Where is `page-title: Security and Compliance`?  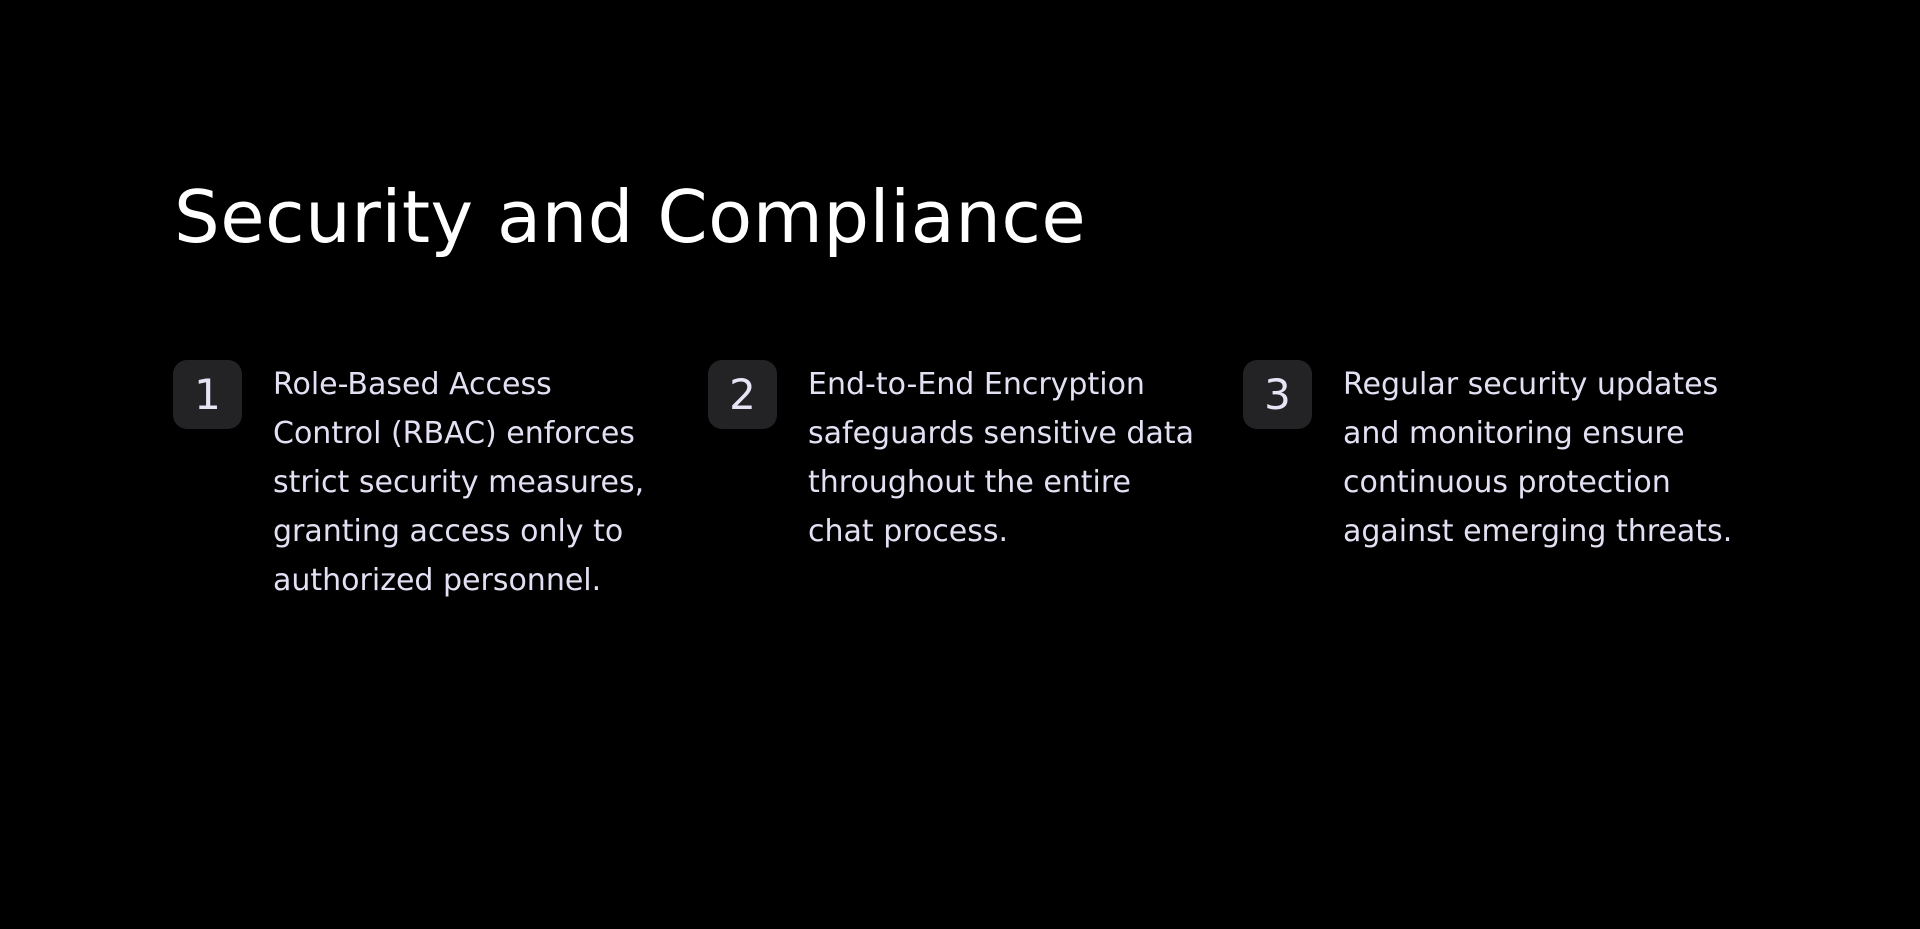
page-title: Security and Compliance is located at coordinates (630, 217).